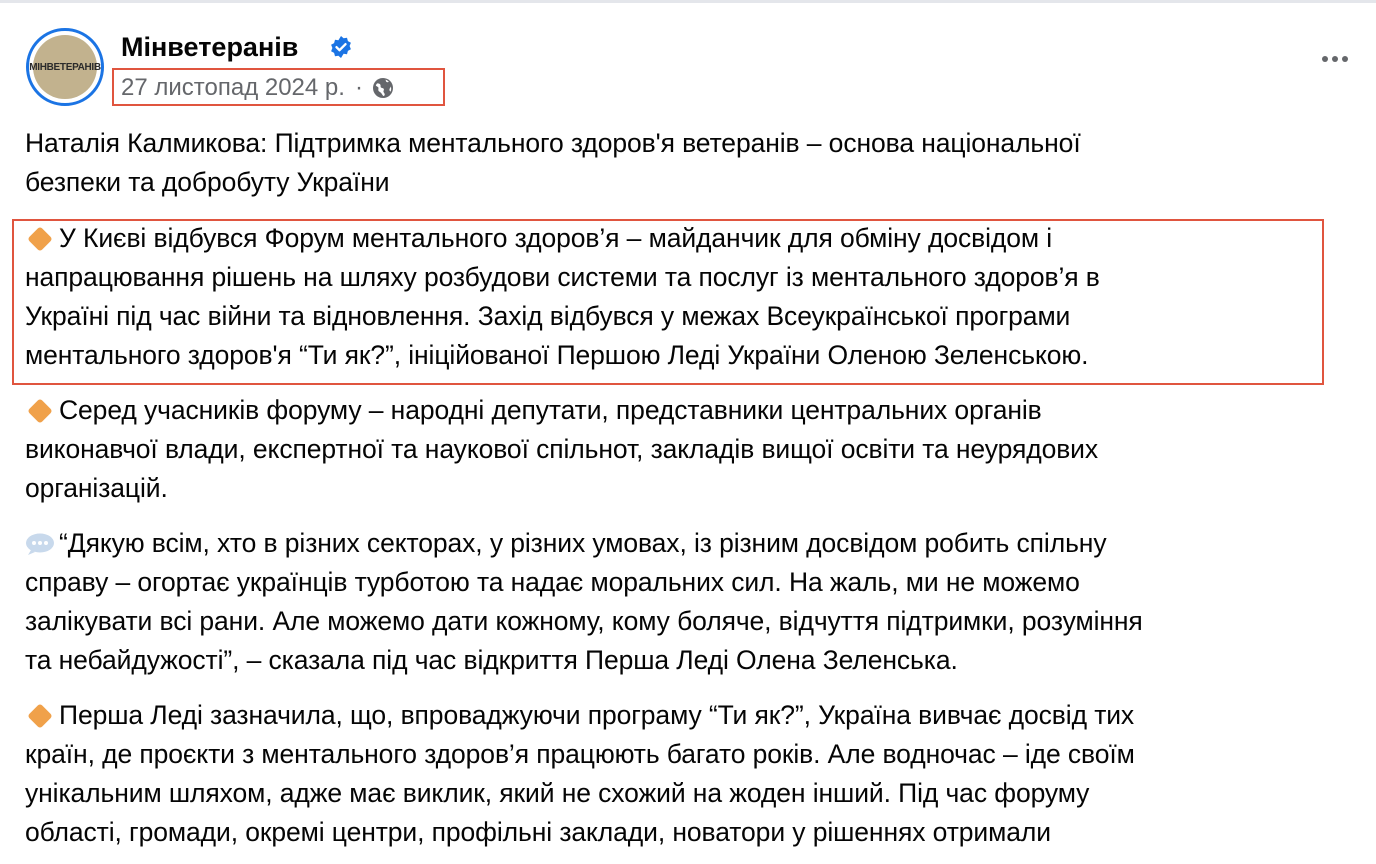 The width and height of the screenshot is (1376, 864). What do you see at coordinates (688, 1) in the screenshot?
I see `top-divider` at bounding box center [688, 1].